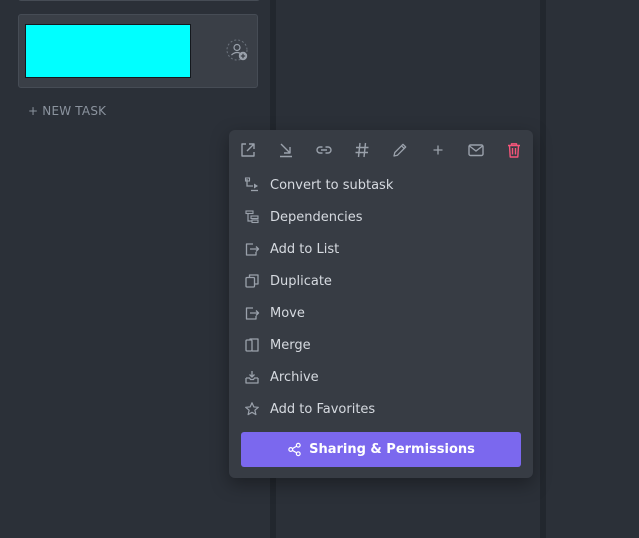  Describe the element at coordinates (252, 313) in the screenshot. I see `move-icon` at that location.